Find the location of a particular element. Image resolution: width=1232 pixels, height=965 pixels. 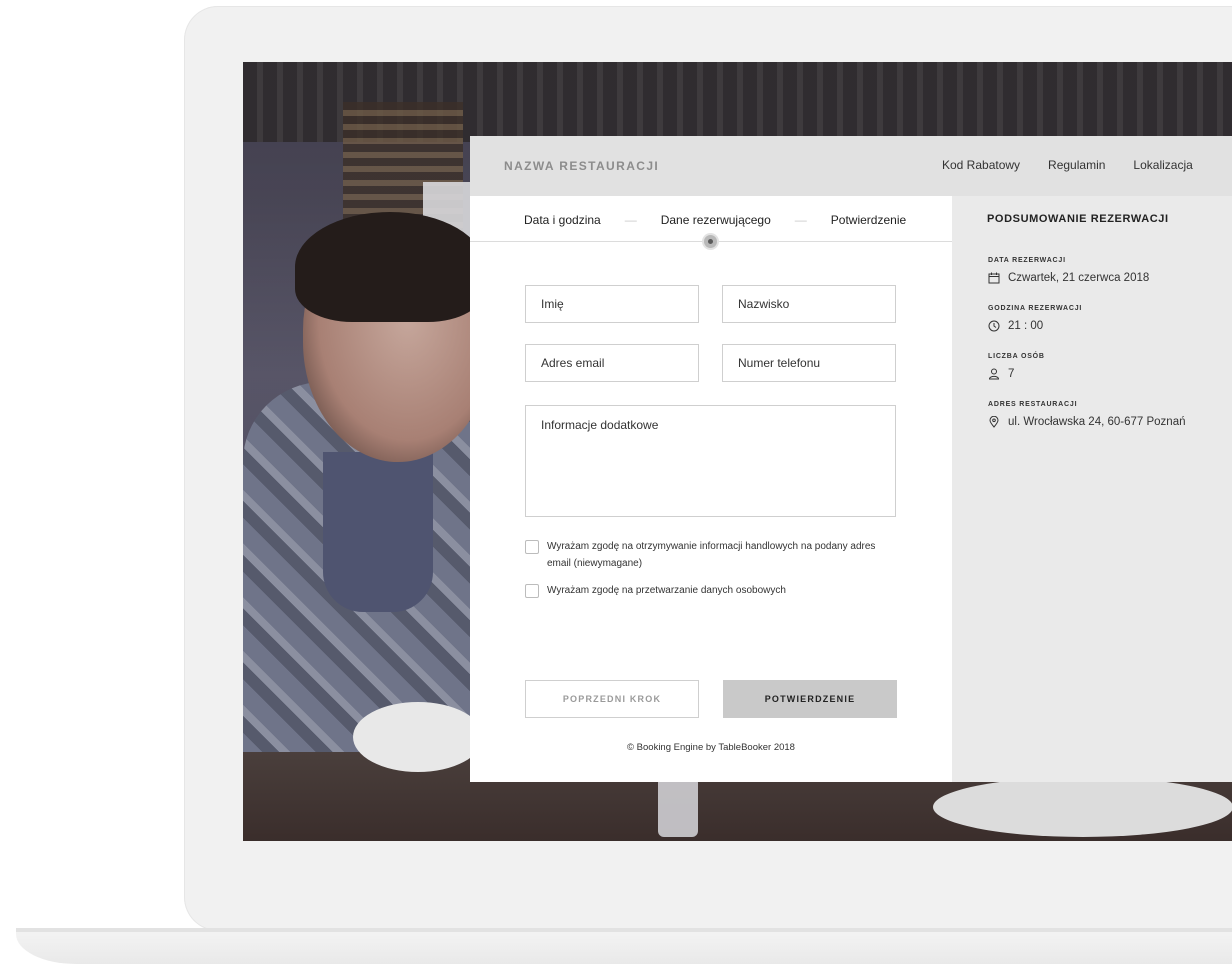

consent-marketing-checkbox is located at coordinates (532, 547).